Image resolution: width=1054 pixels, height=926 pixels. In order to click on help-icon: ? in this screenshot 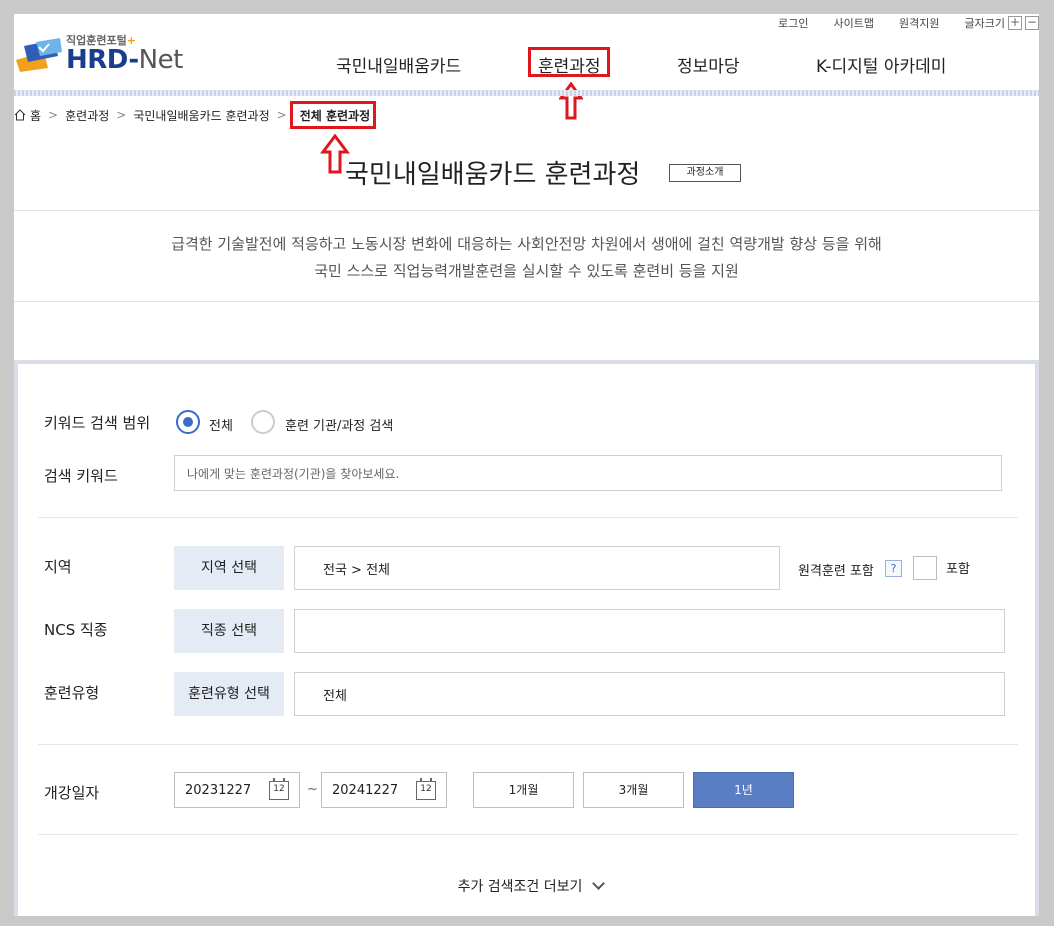, I will do `click(893, 568)`.